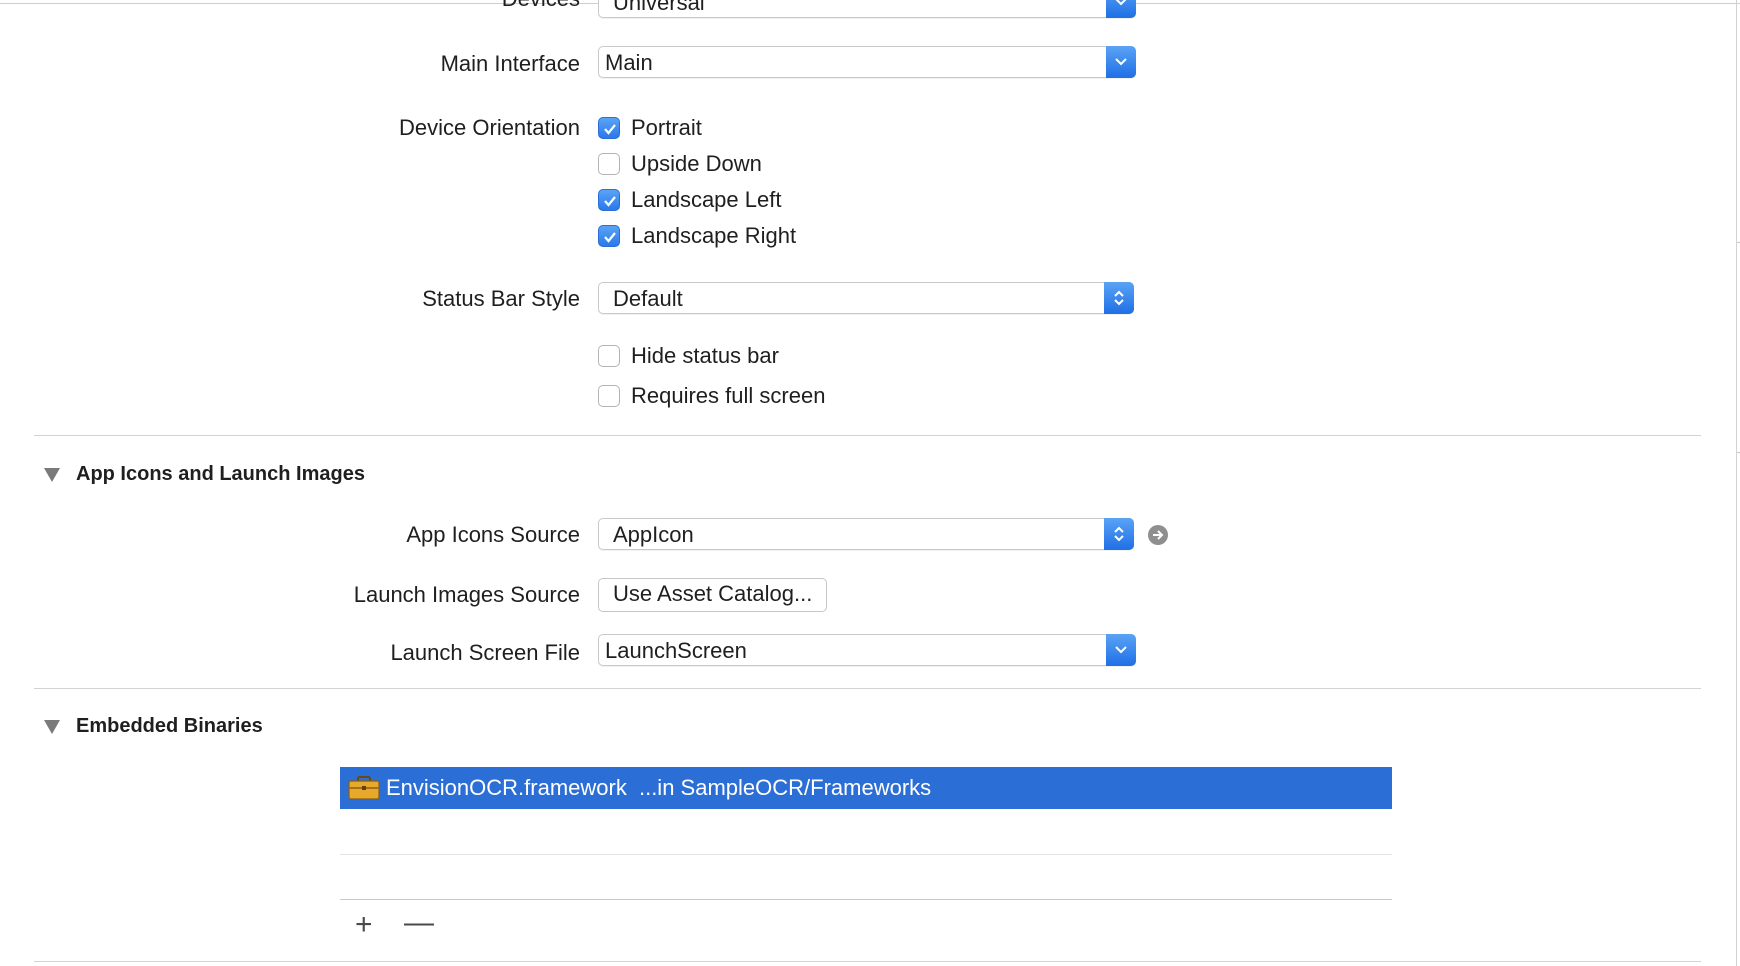  I want to click on landscape-right-label: Landscape Right, so click(713, 236).